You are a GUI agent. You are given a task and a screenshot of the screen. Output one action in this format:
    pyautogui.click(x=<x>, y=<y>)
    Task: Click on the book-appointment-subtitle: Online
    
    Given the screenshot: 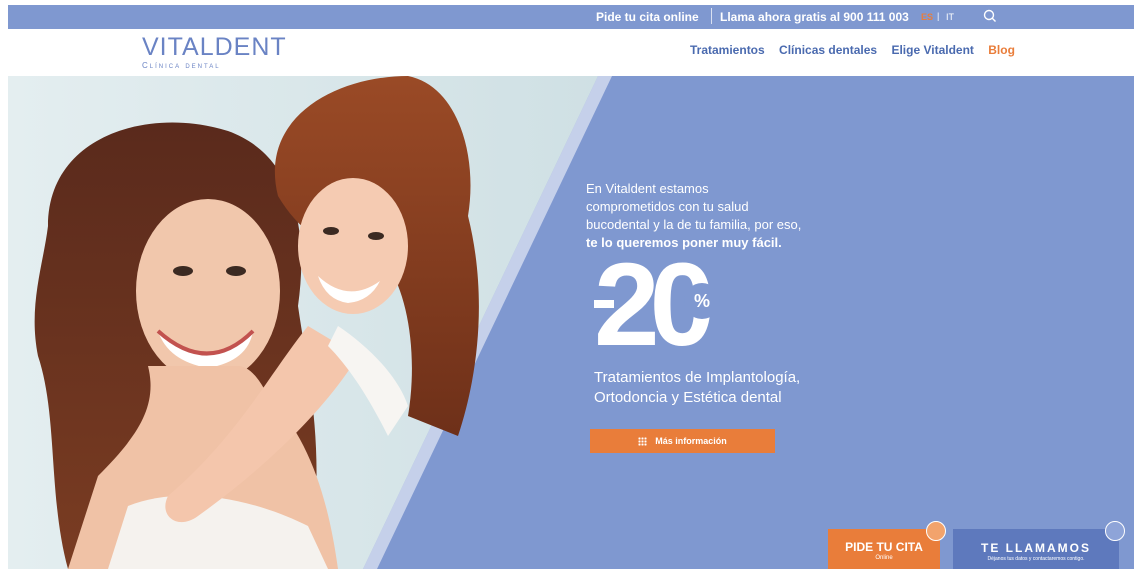 What is the action you would take?
    pyautogui.click(x=884, y=558)
    